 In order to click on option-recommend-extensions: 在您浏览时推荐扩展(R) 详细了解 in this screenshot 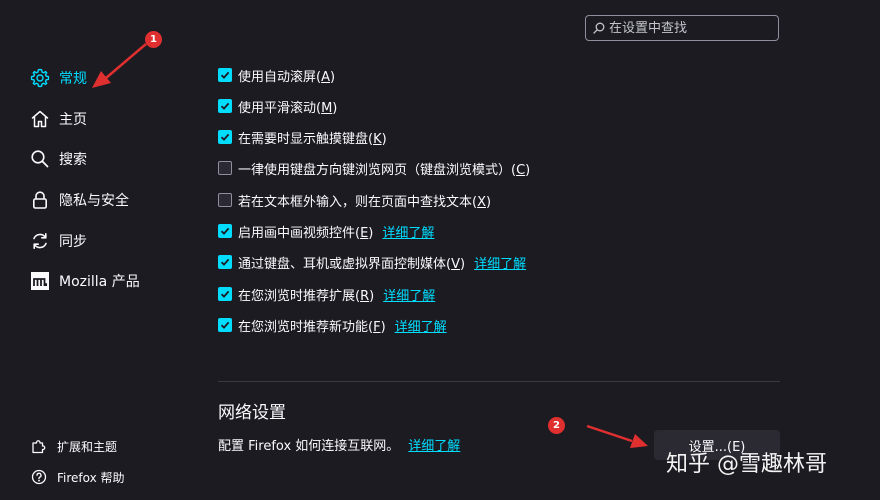, I will do `click(326, 294)`.